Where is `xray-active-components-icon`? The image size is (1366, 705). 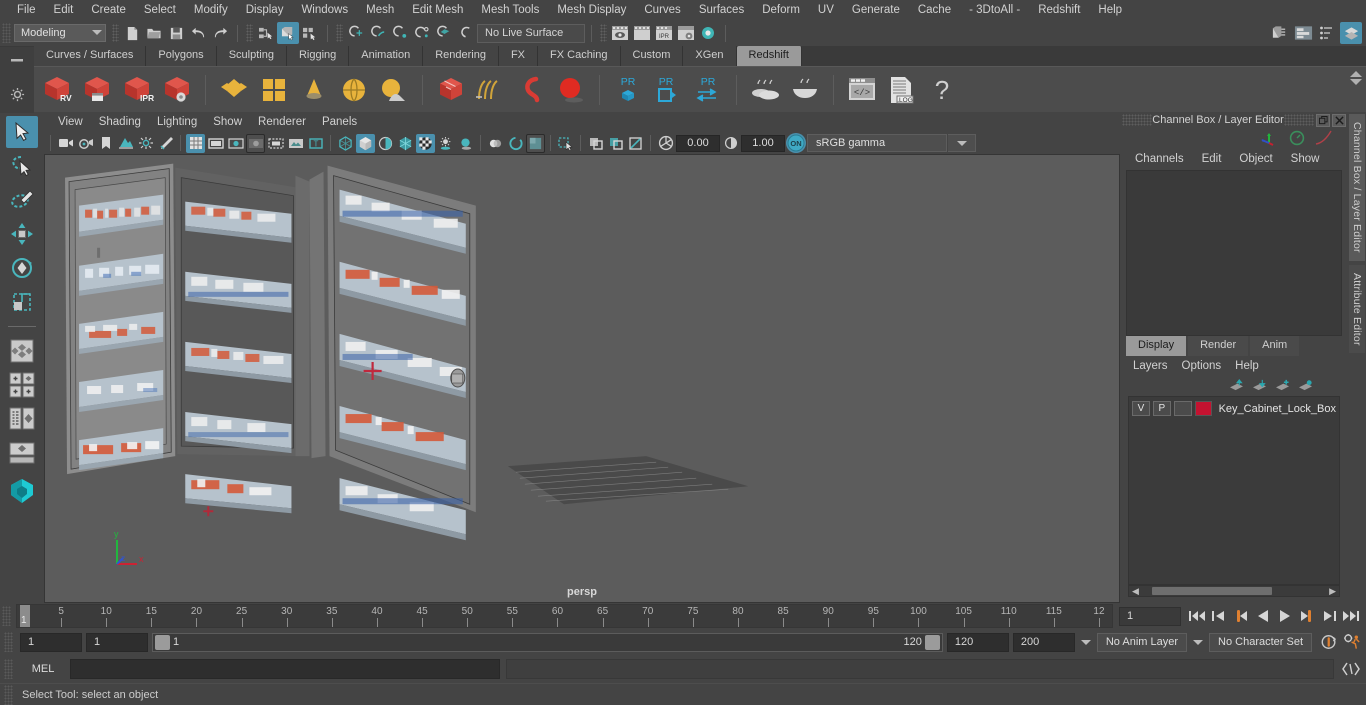 xray-active-components-icon is located at coordinates (635, 143).